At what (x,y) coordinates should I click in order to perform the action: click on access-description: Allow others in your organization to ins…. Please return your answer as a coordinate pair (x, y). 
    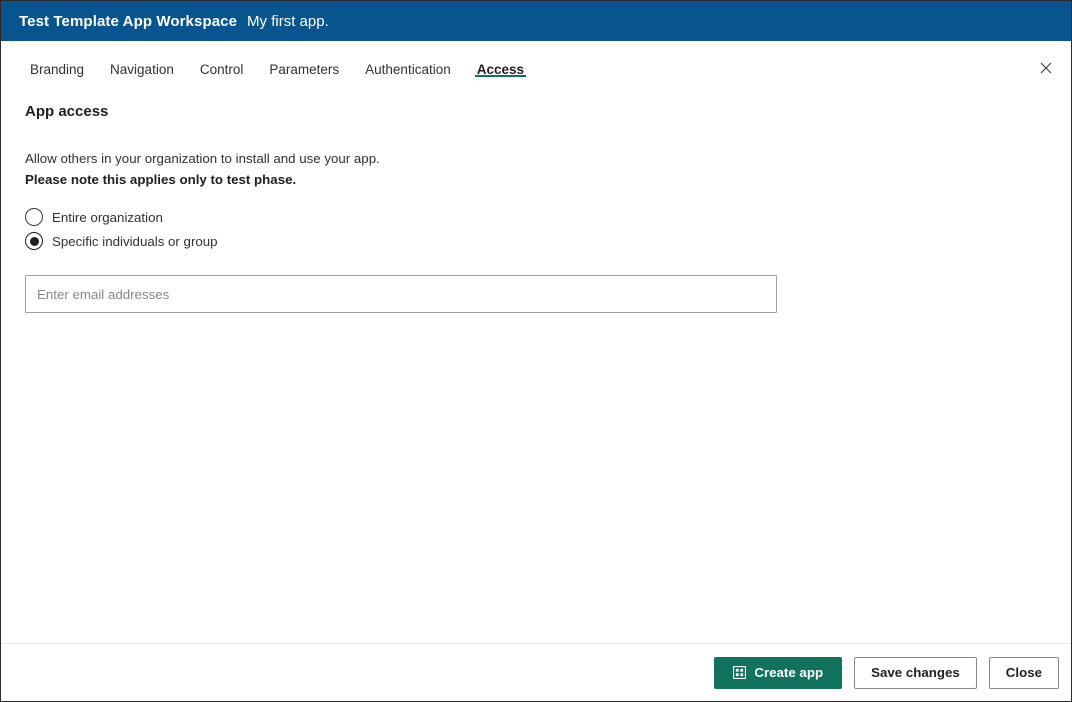
    Looking at the image, I should click on (202, 158).